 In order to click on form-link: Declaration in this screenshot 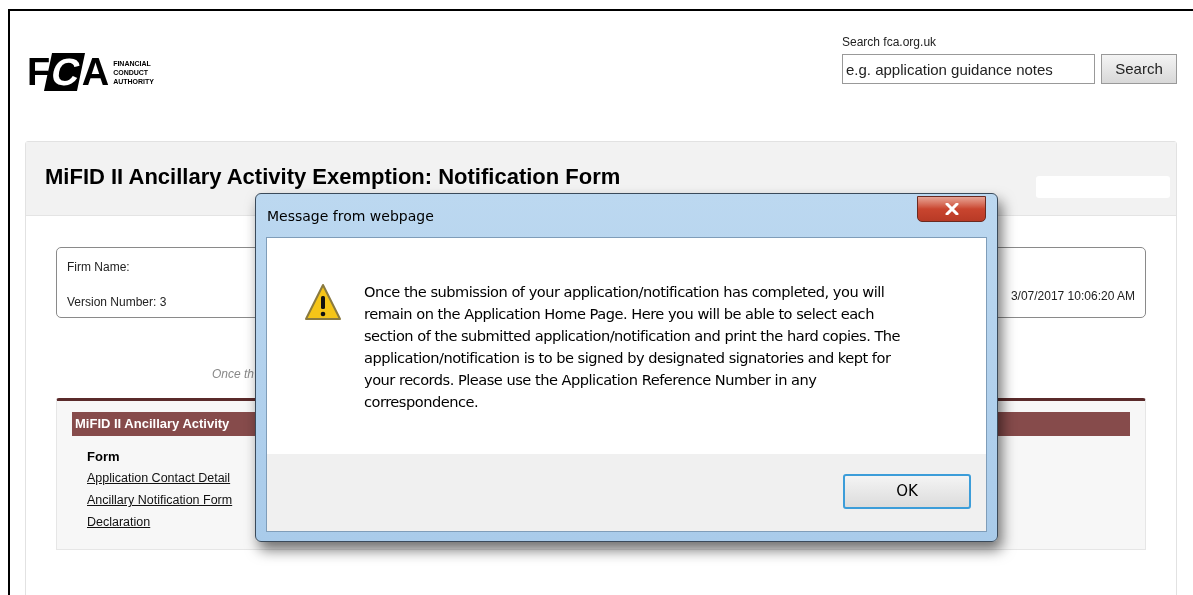, I will do `click(119, 522)`.